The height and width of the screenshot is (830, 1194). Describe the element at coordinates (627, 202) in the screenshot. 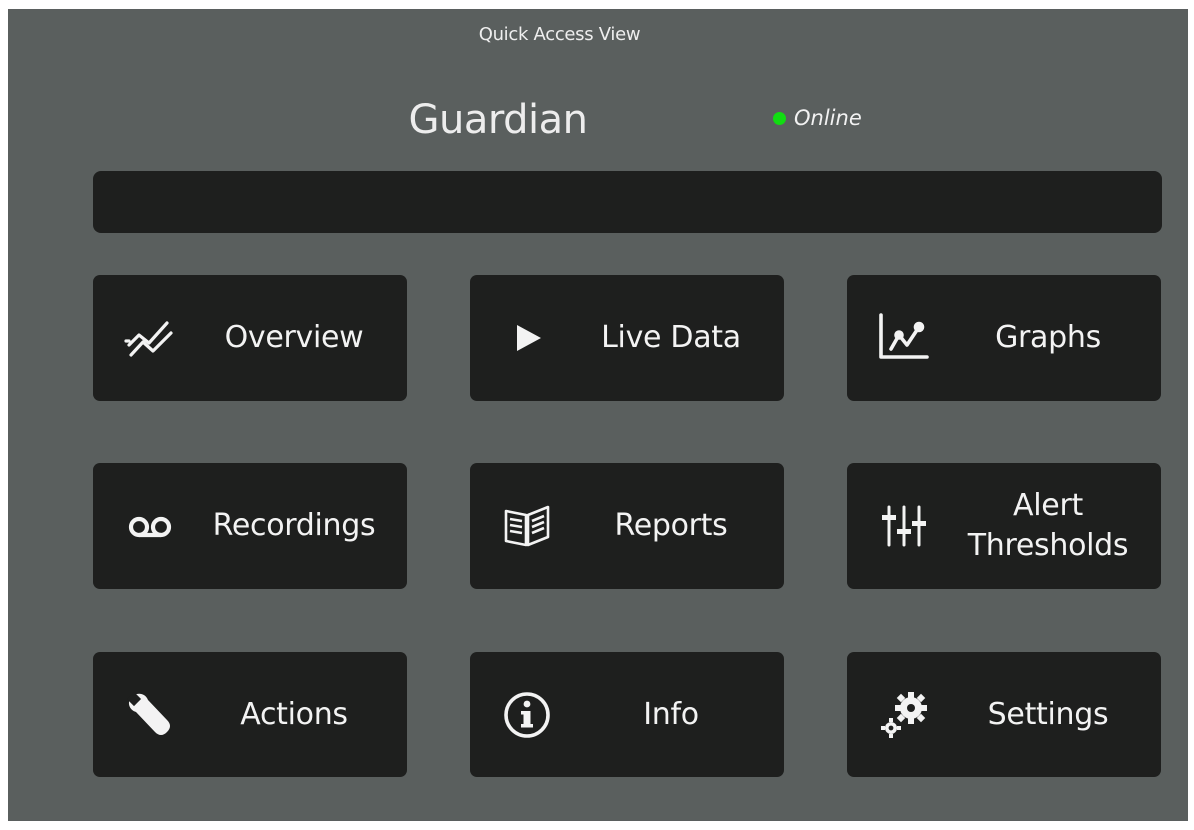

I see `message-bar` at that location.